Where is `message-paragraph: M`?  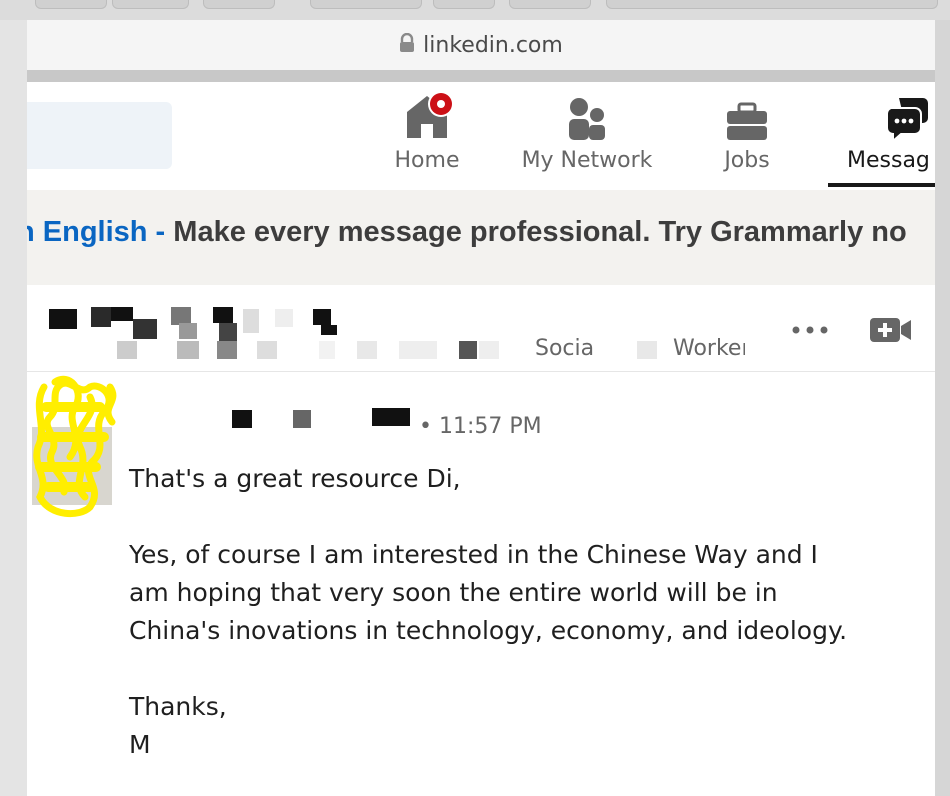
message-paragraph: M is located at coordinates (140, 744).